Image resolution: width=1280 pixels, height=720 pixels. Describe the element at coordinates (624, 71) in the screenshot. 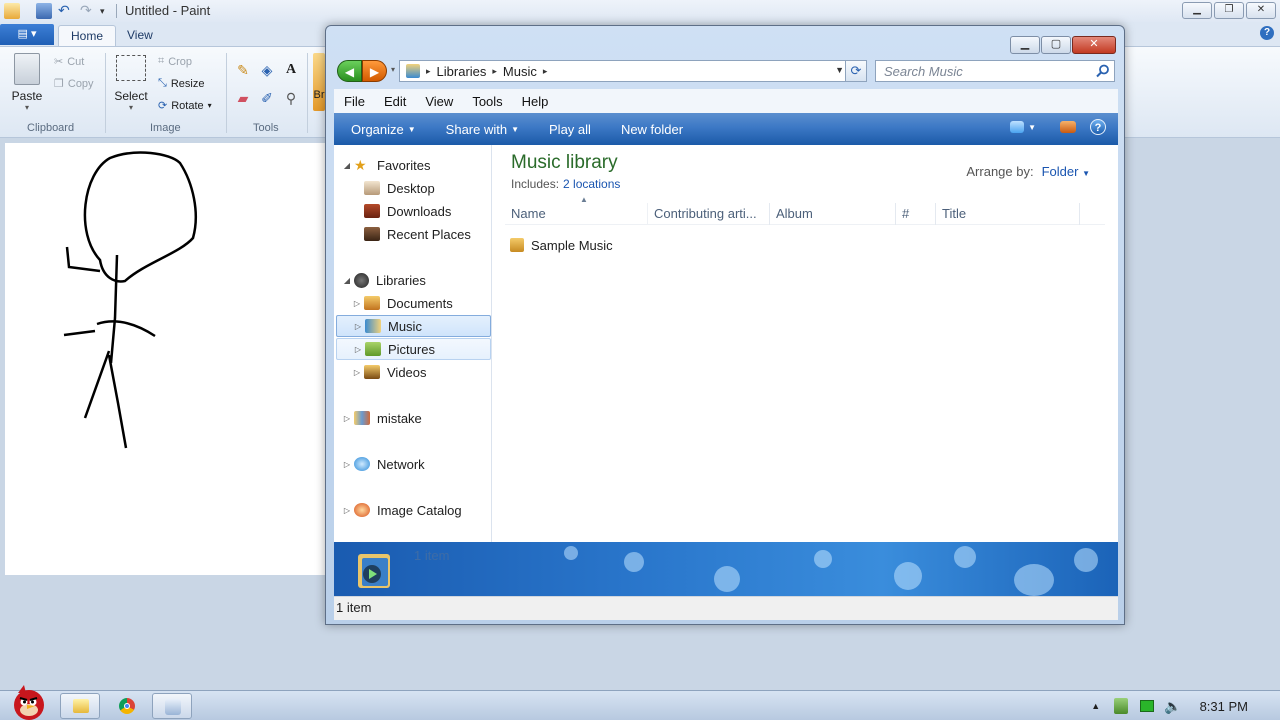

I see `address-bar: ▸ Libraries ▸ Music ▸ ▼` at that location.